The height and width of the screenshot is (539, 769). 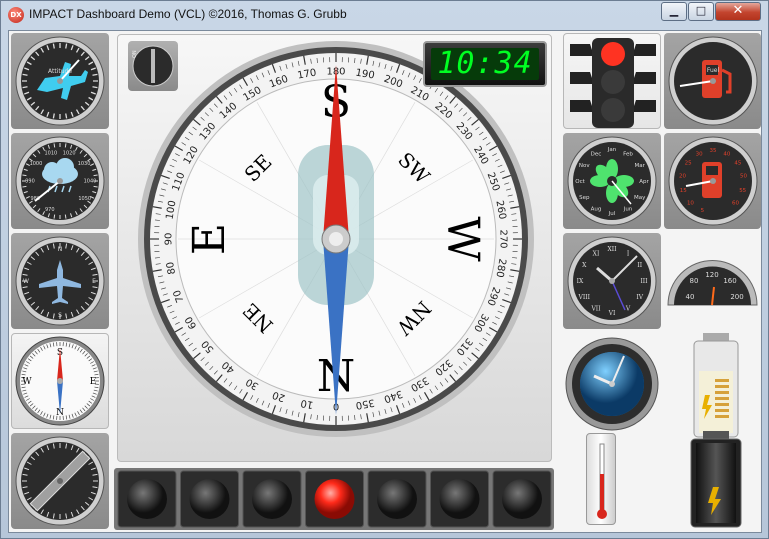 I want to click on fuelScale-label: 50, so click(x=743, y=177).